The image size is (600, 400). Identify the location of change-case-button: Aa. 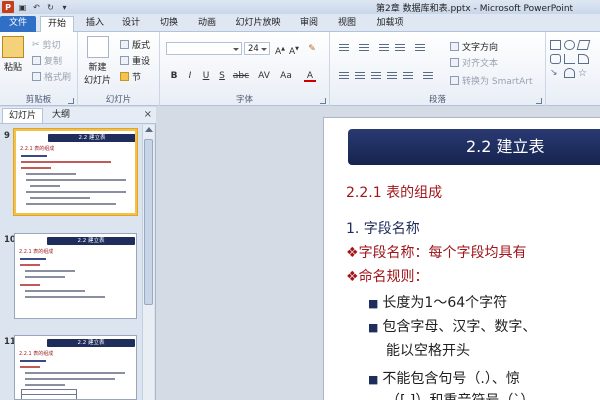
(286, 76).